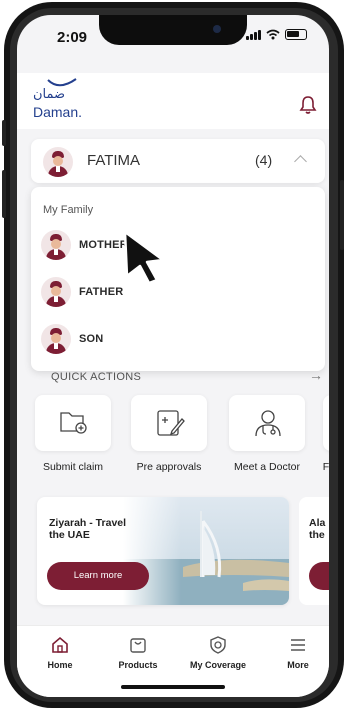 Image resolution: width=346 pixels, height=712 pixels. I want to click on status-time: 2:09, so click(72, 37).